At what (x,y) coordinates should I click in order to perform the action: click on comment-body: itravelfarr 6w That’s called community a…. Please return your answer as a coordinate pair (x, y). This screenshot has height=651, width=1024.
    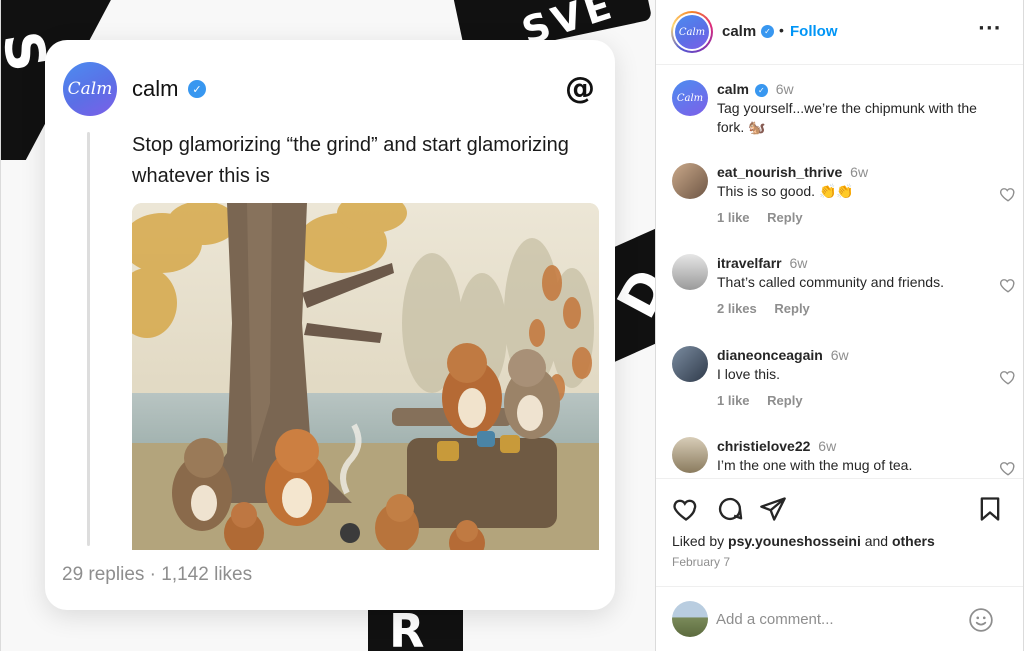
    Looking at the image, I should click on (851, 273).